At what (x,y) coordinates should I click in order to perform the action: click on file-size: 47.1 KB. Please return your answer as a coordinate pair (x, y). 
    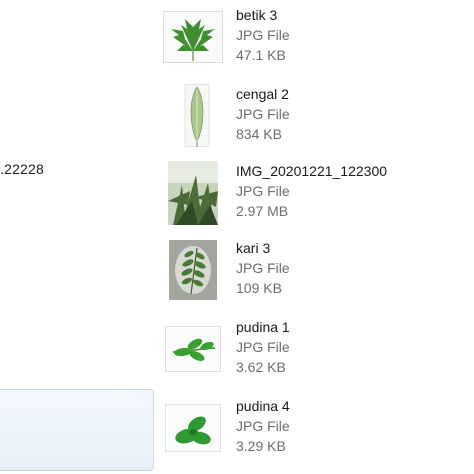
    Looking at the image, I should click on (261, 55).